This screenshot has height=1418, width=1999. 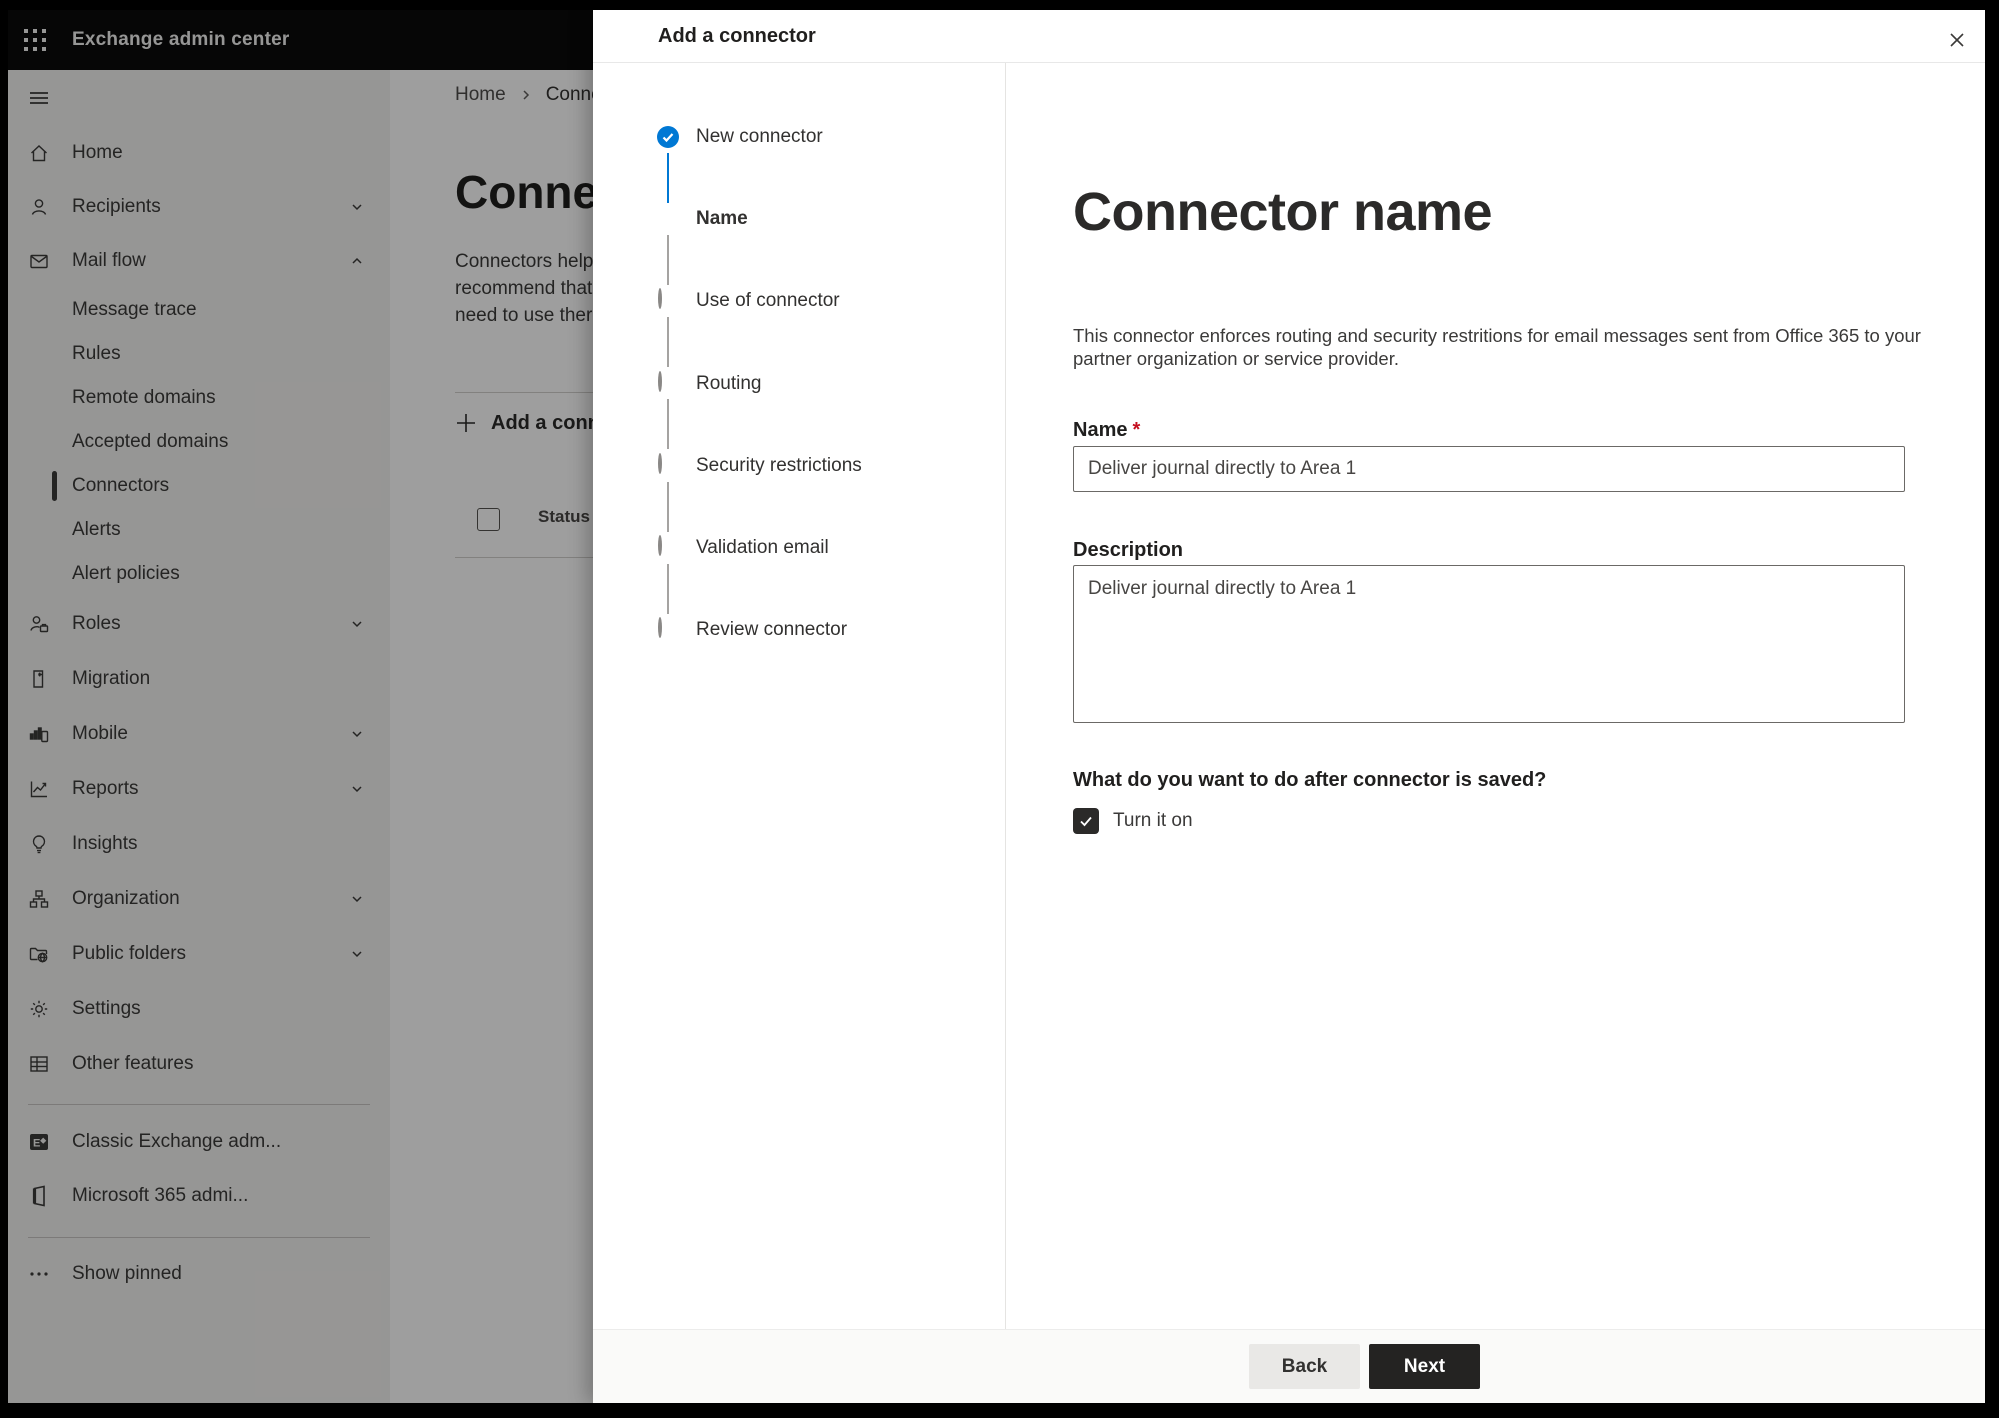 What do you see at coordinates (1128, 550) in the screenshot?
I see `description-field-label: Description` at bounding box center [1128, 550].